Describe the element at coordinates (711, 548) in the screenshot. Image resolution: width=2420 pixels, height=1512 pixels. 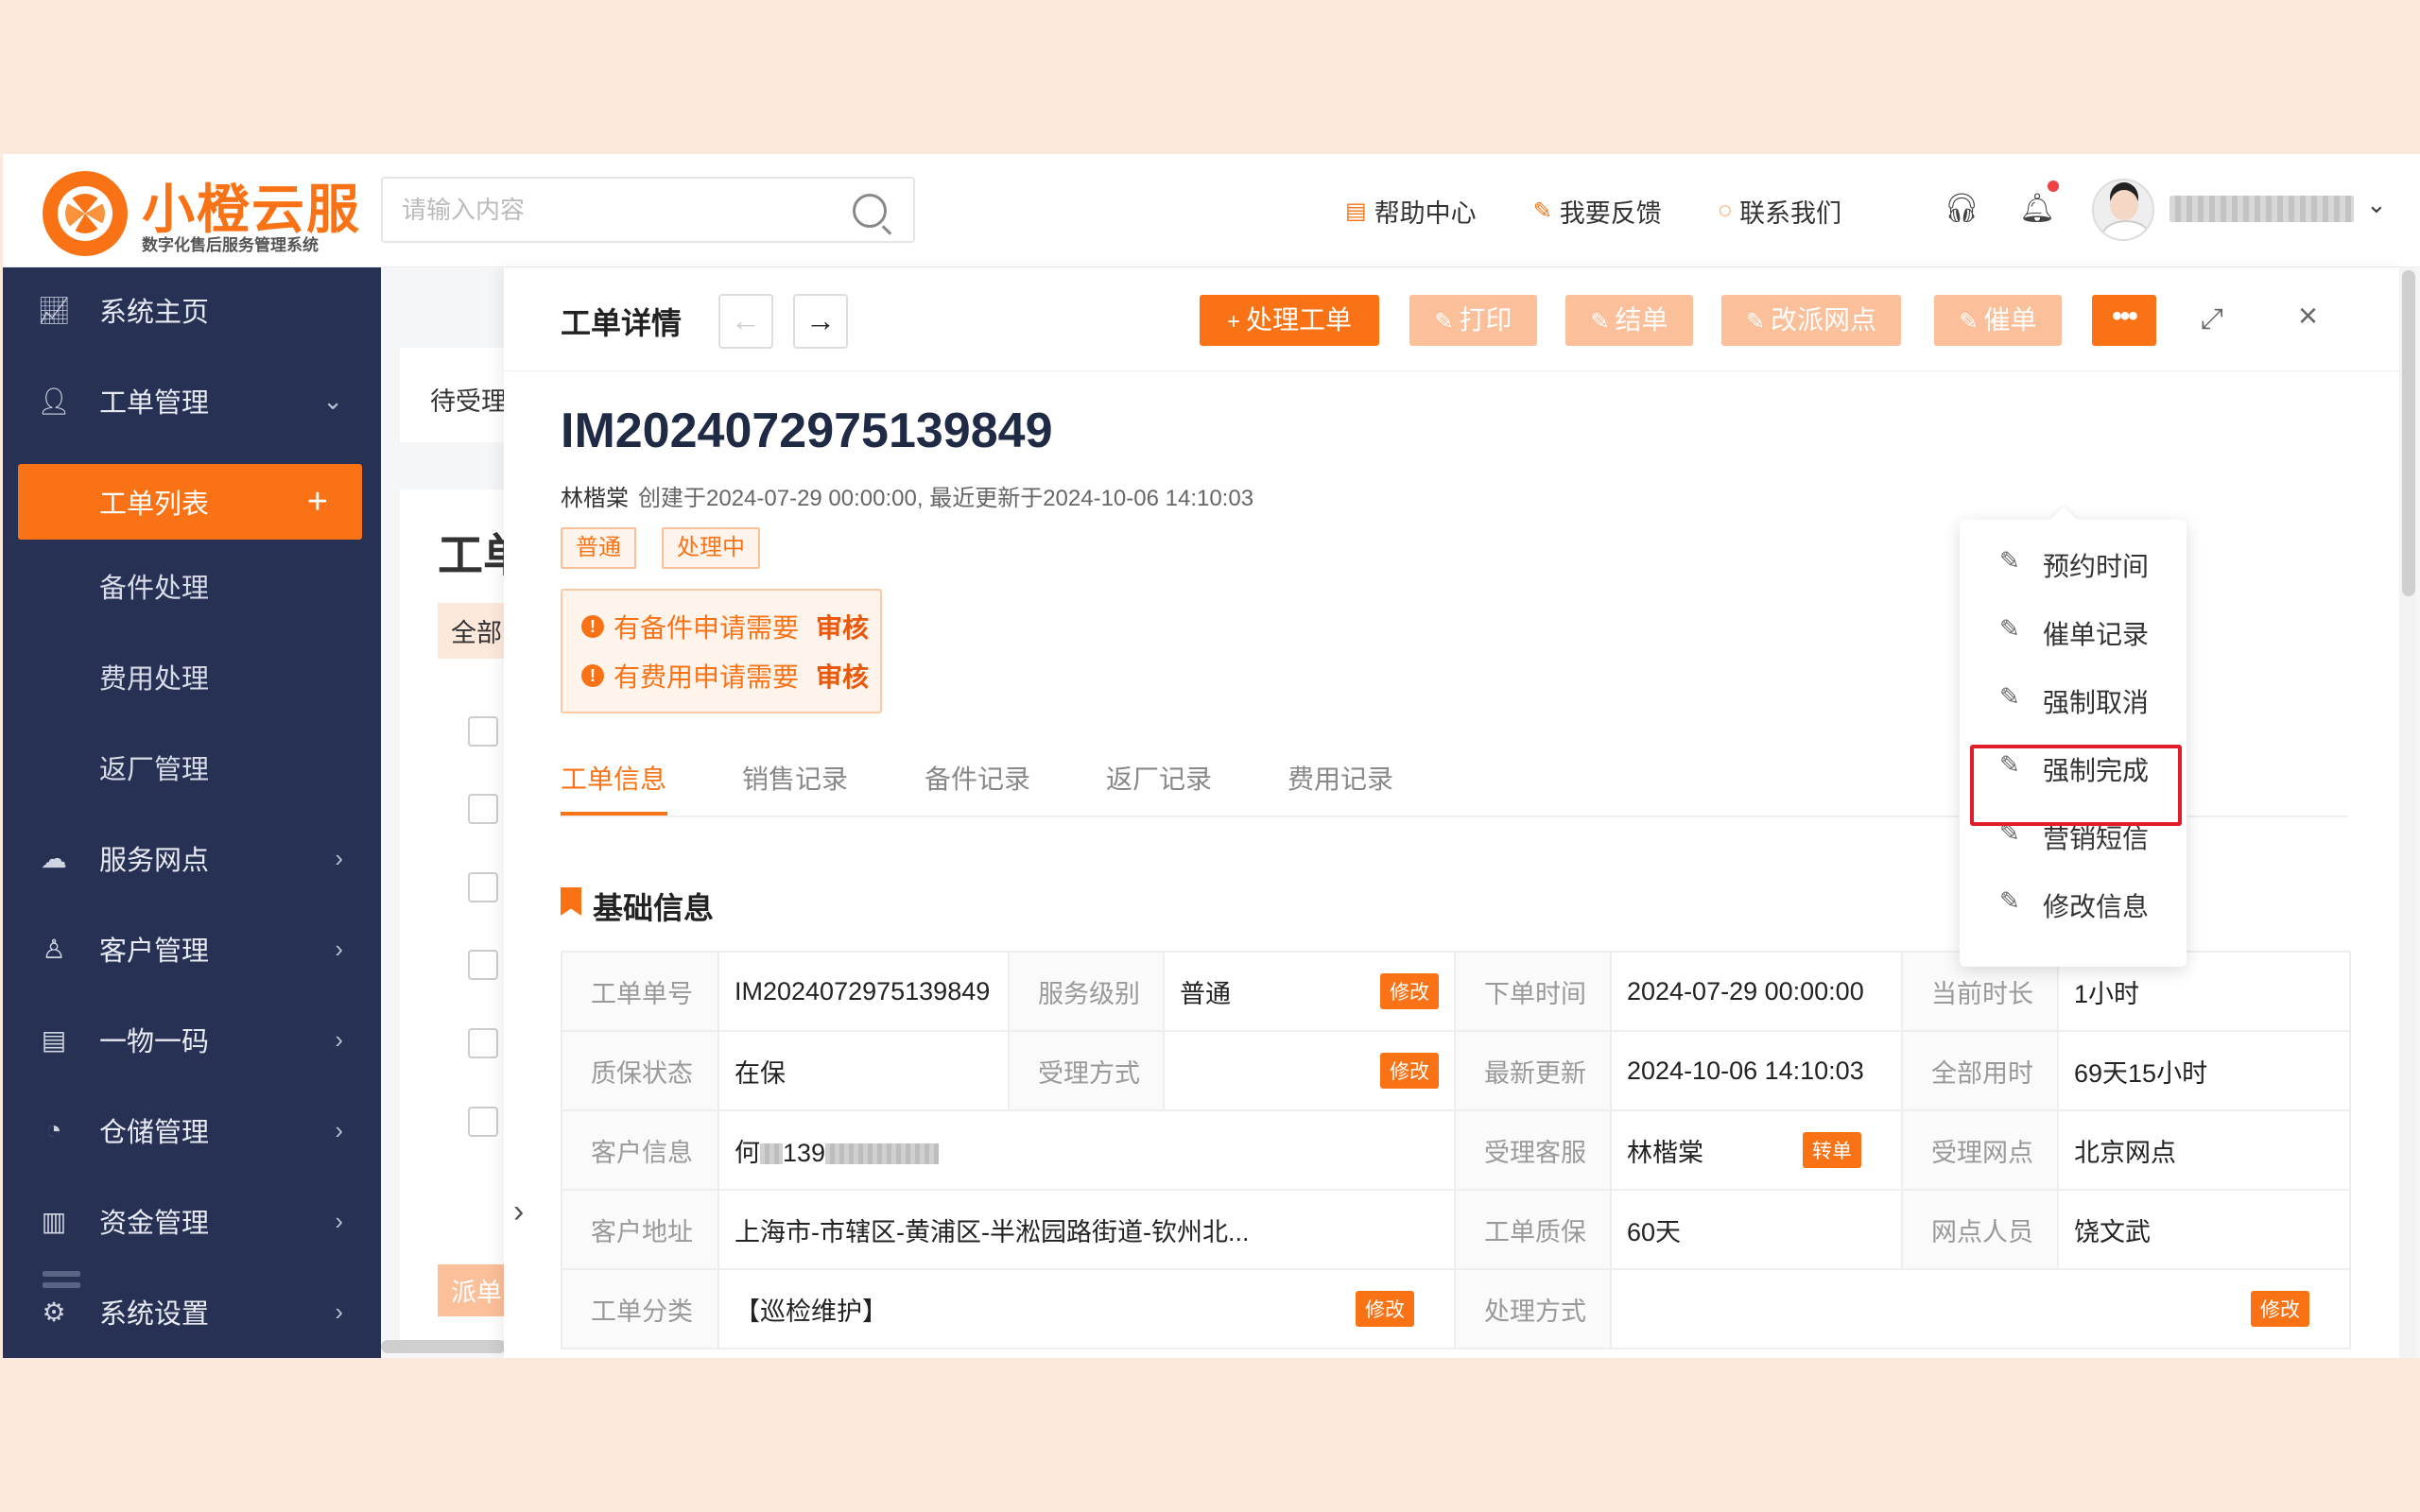
I see `status-tag: 处理中` at that location.